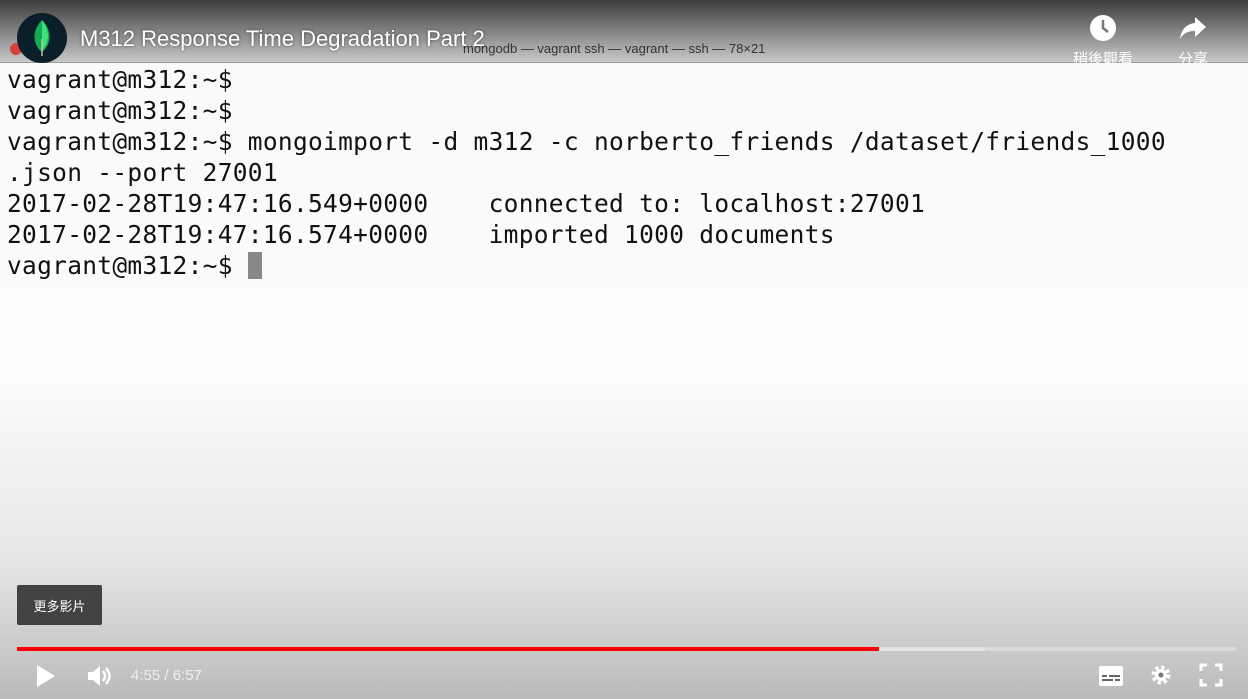  What do you see at coordinates (1103, 28) in the screenshot?
I see `clock-icon` at bounding box center [1103, 28].